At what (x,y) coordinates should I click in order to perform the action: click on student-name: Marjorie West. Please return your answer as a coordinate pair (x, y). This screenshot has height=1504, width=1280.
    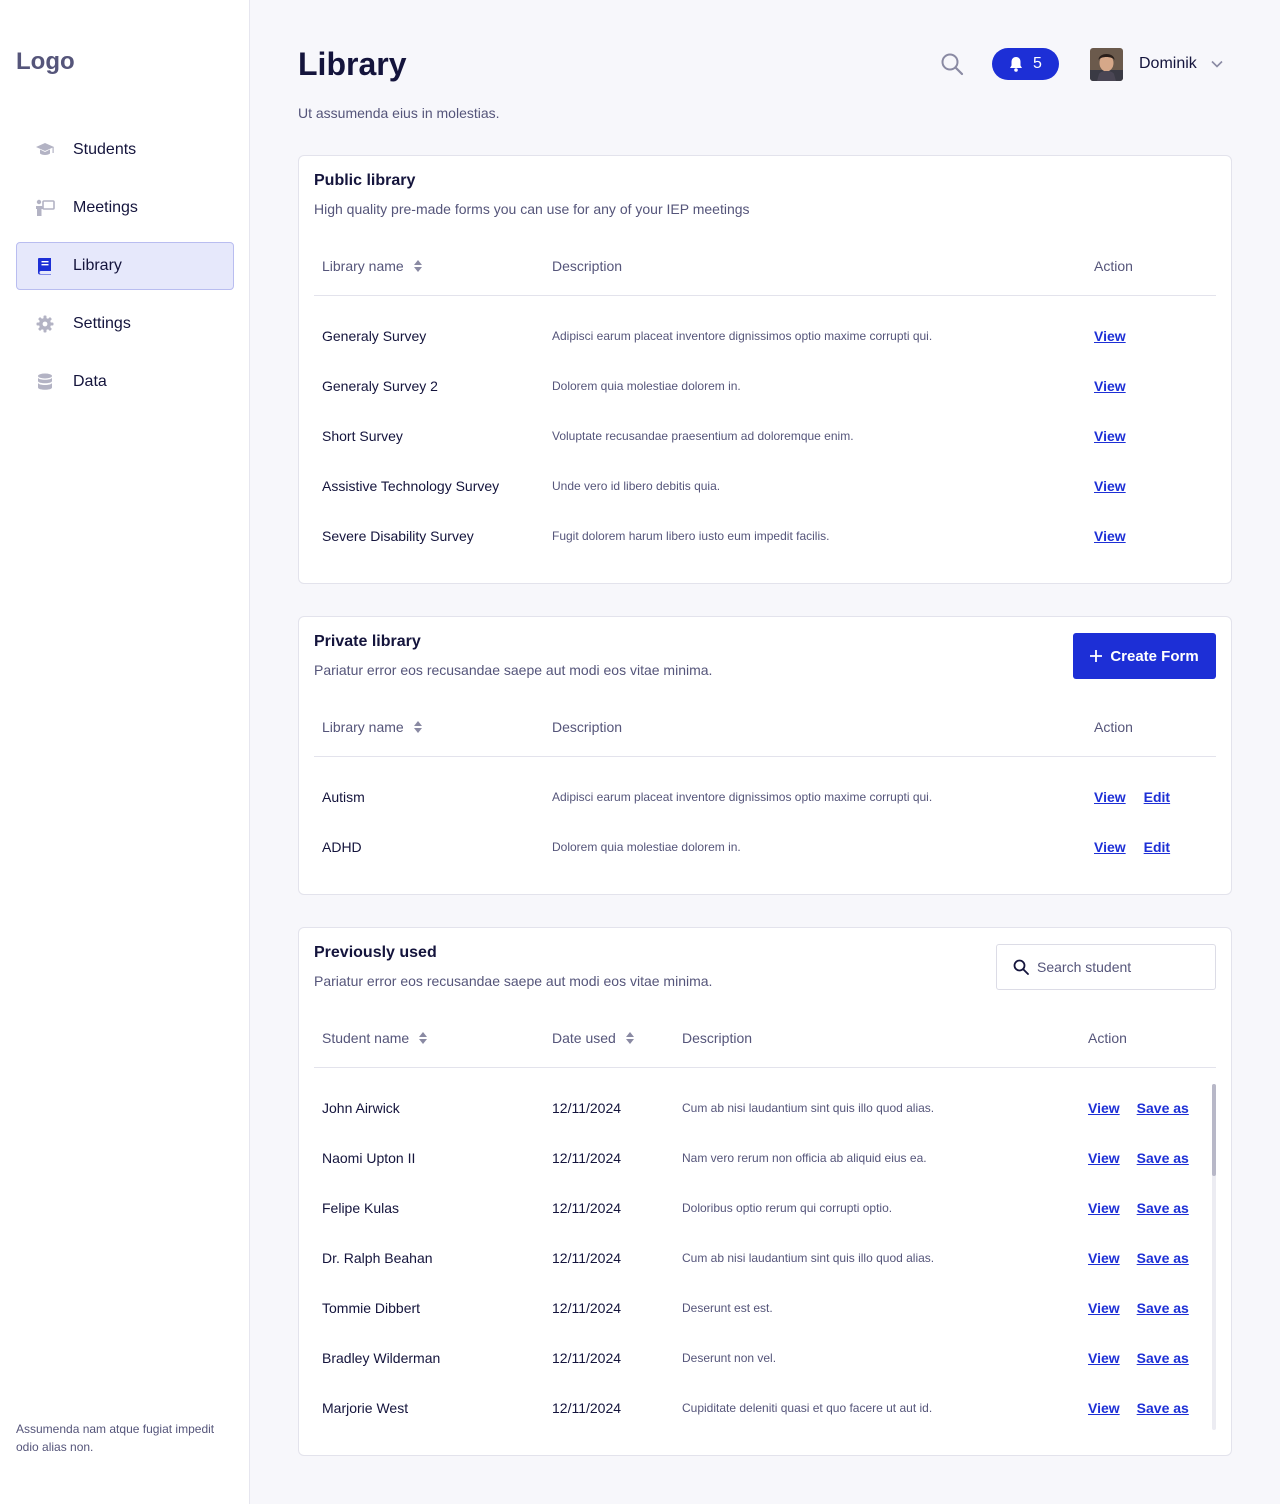
    Looking at the image, I should click on (365, 1408).